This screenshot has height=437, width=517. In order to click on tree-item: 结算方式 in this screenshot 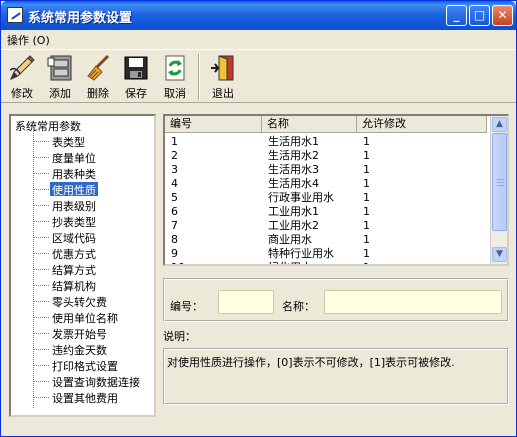, I will do `click(74, 269)`.